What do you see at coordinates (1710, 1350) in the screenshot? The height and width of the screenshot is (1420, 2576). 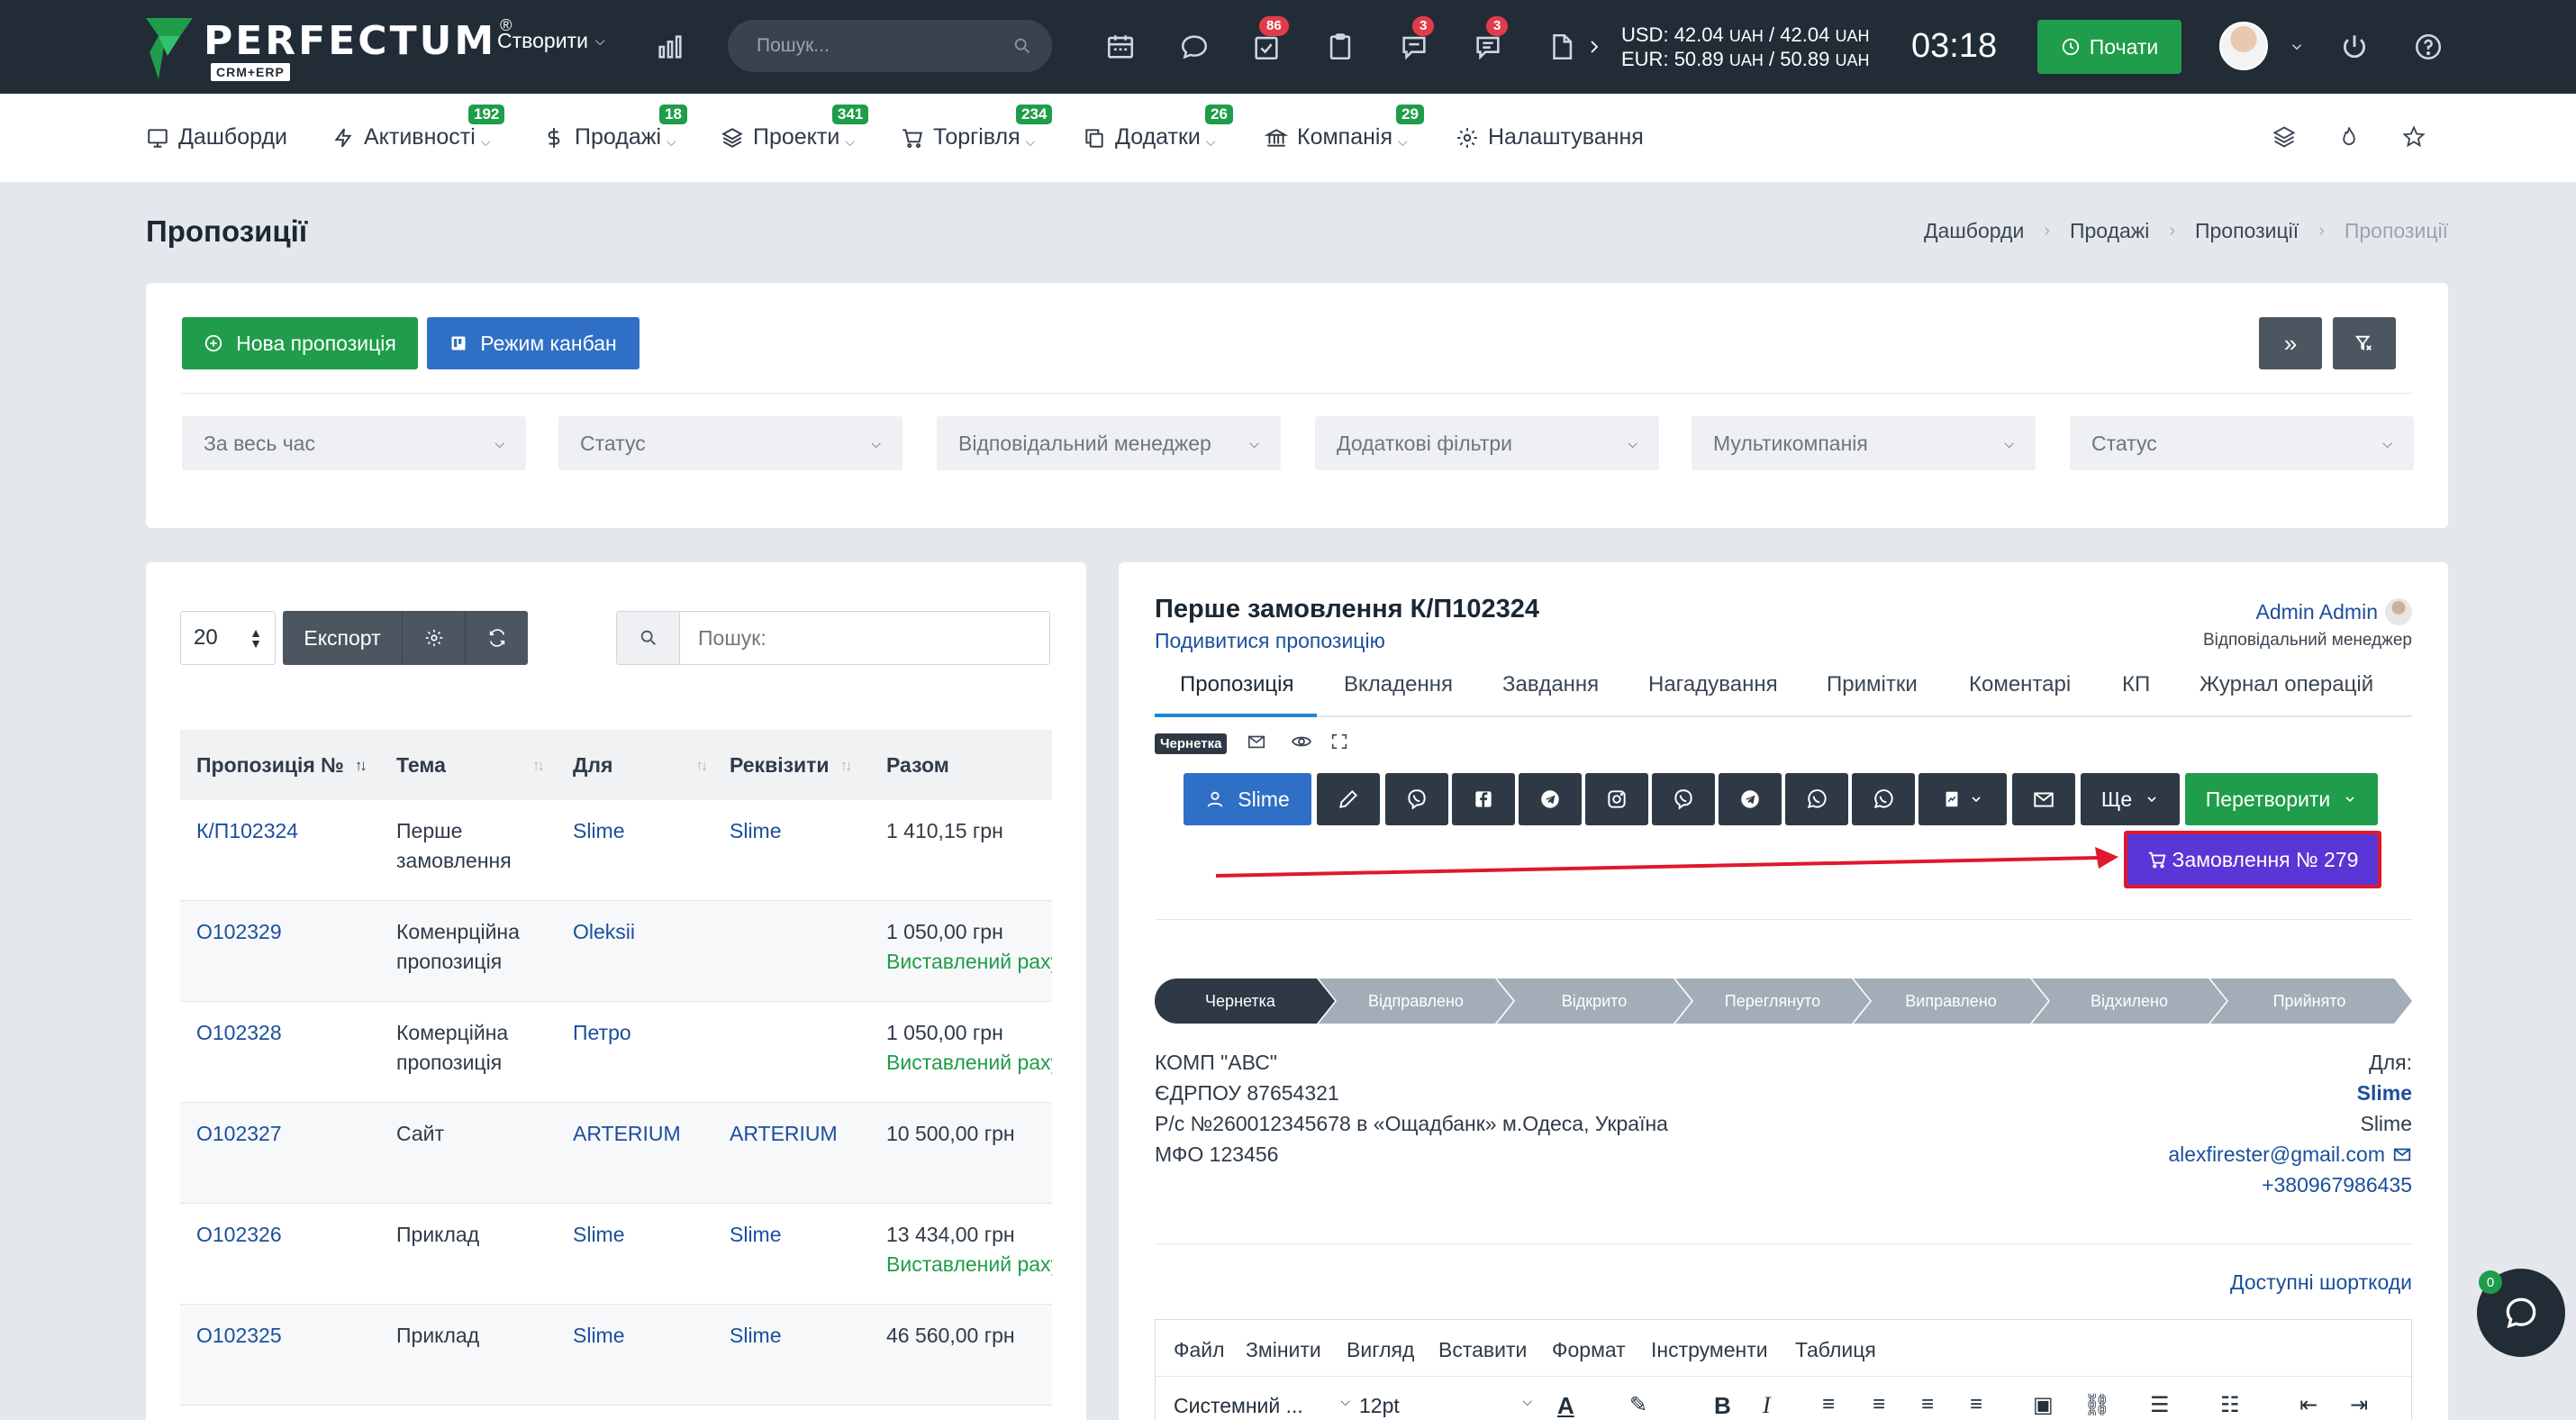 I see `editor-menu-tools: Інструменти` at bounding box center [1710, 1350].